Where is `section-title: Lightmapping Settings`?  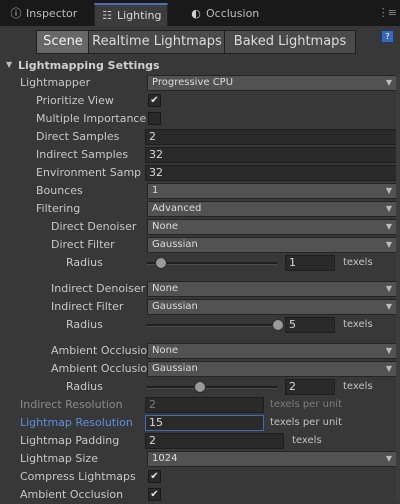
section-title: Lightmapping Settings is located at coordinates (89, 65).